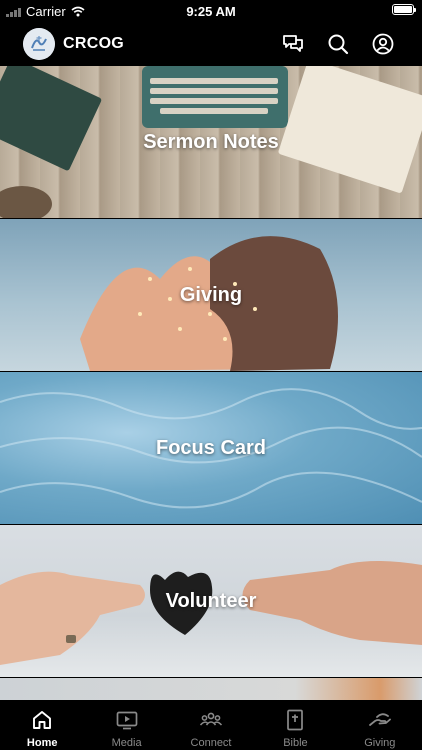 This screenshot has width=422, height=750. Describe the element at coordinates (338, 44) in the screenshot. I see `search-icon` at that location.